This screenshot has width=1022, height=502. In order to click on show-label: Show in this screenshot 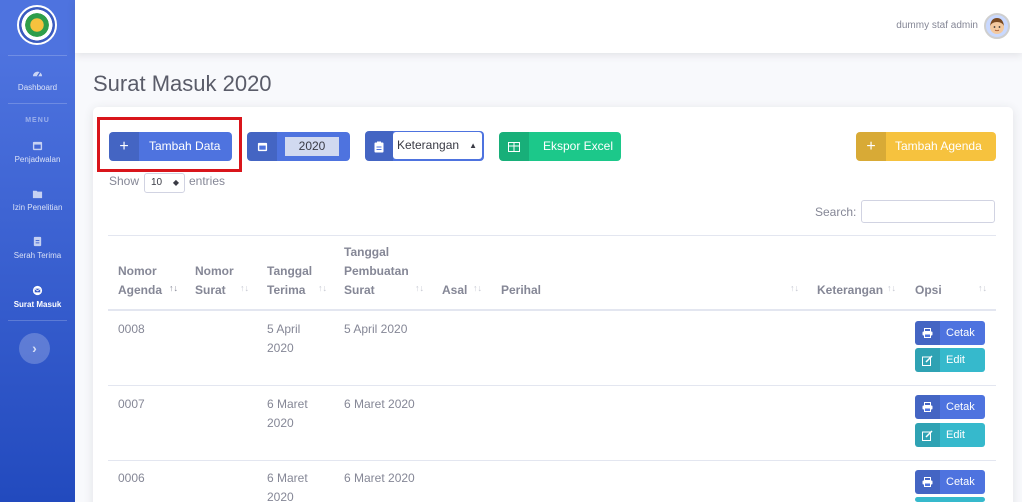, I will do `click(124, 181)`.